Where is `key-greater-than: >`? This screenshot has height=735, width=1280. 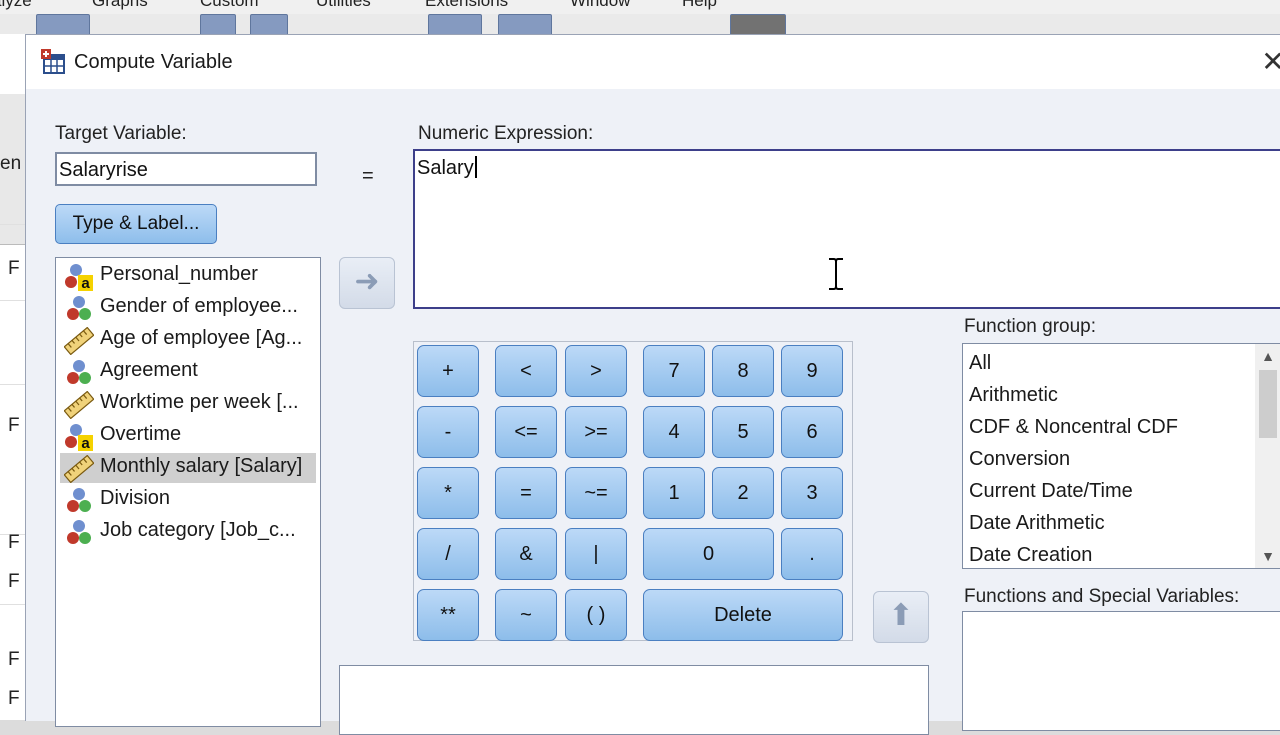
key-greater-than: > is located at coordinates (596, 371).